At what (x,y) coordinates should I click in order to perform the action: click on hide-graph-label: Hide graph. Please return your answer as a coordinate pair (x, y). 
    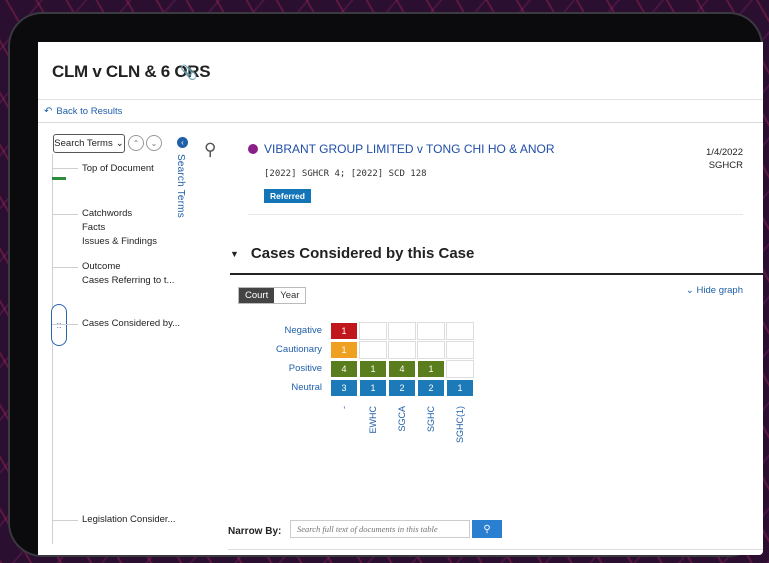
    Looking at the image, I should click on (719, 290).